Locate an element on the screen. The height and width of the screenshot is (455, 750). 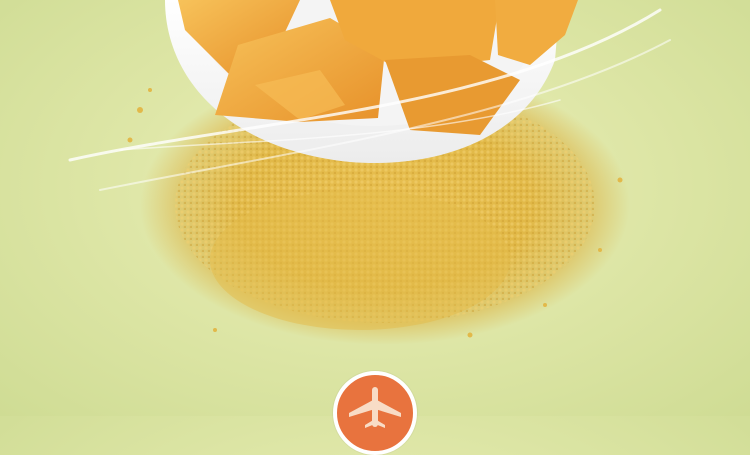
airplane-icon is located at coordinates (375, 407).